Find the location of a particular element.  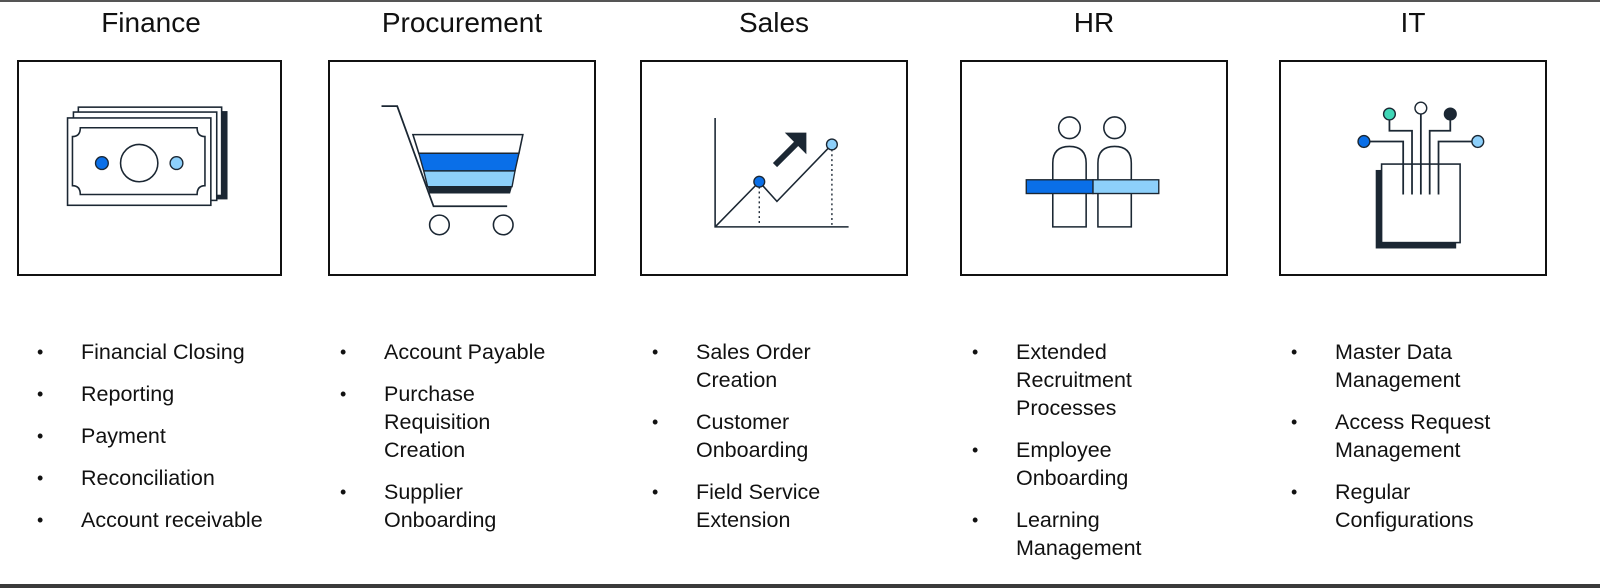

teal-node is located at coordinates (1389, 114).